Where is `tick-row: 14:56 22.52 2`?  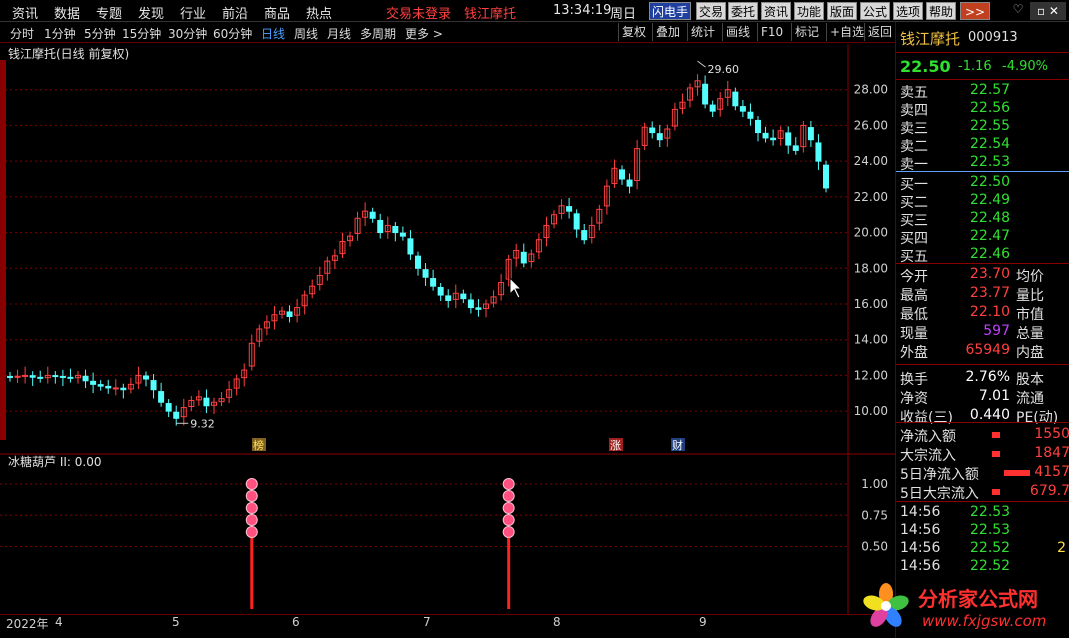
tick-row: 14:56 22.52 2 is located at coordinates (982, 549).